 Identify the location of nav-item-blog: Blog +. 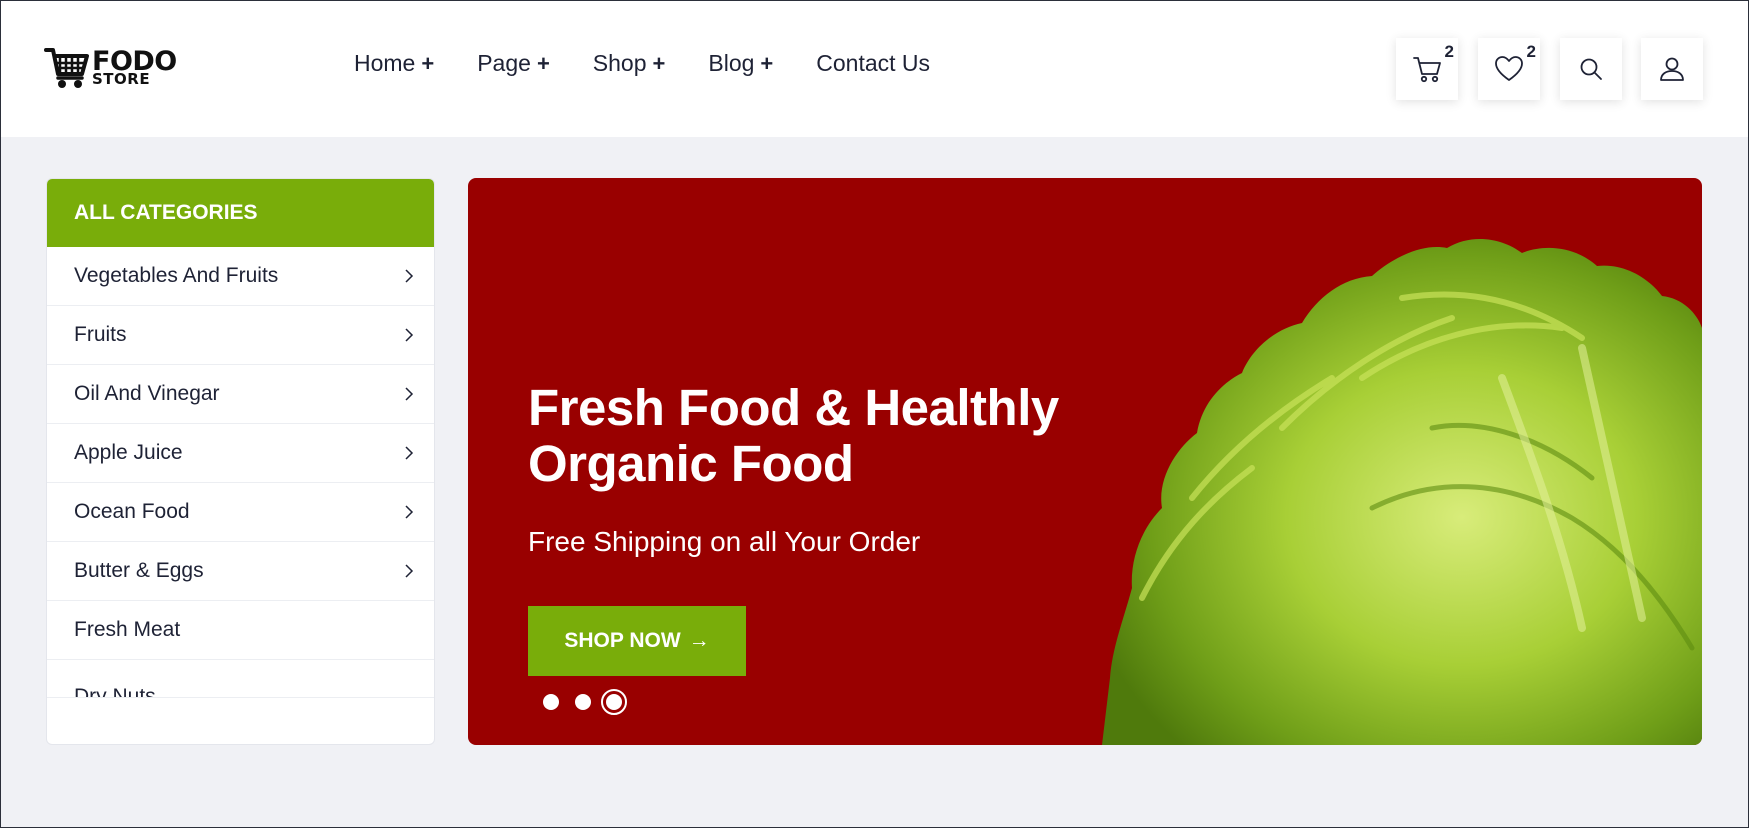
(740, 63).